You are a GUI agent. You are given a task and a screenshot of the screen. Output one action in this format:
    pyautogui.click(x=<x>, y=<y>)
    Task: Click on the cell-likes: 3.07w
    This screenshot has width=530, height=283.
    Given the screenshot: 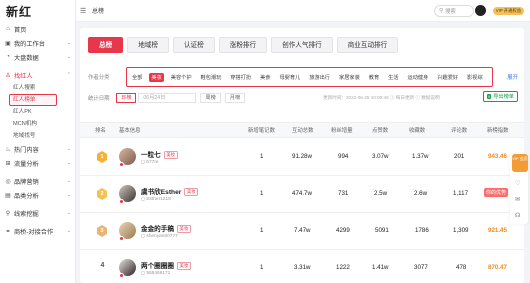 What is the action you would take?
    pyautogui.click(x=380, y=156)
    